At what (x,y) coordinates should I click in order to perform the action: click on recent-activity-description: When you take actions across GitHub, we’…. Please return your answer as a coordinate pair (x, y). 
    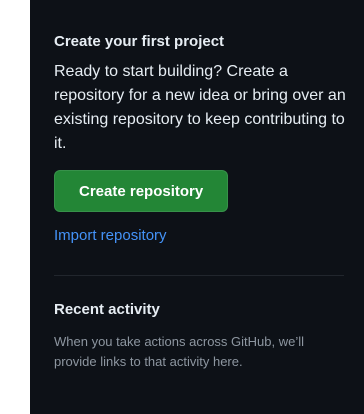
    Looking at the image, I should click on (179, 351).